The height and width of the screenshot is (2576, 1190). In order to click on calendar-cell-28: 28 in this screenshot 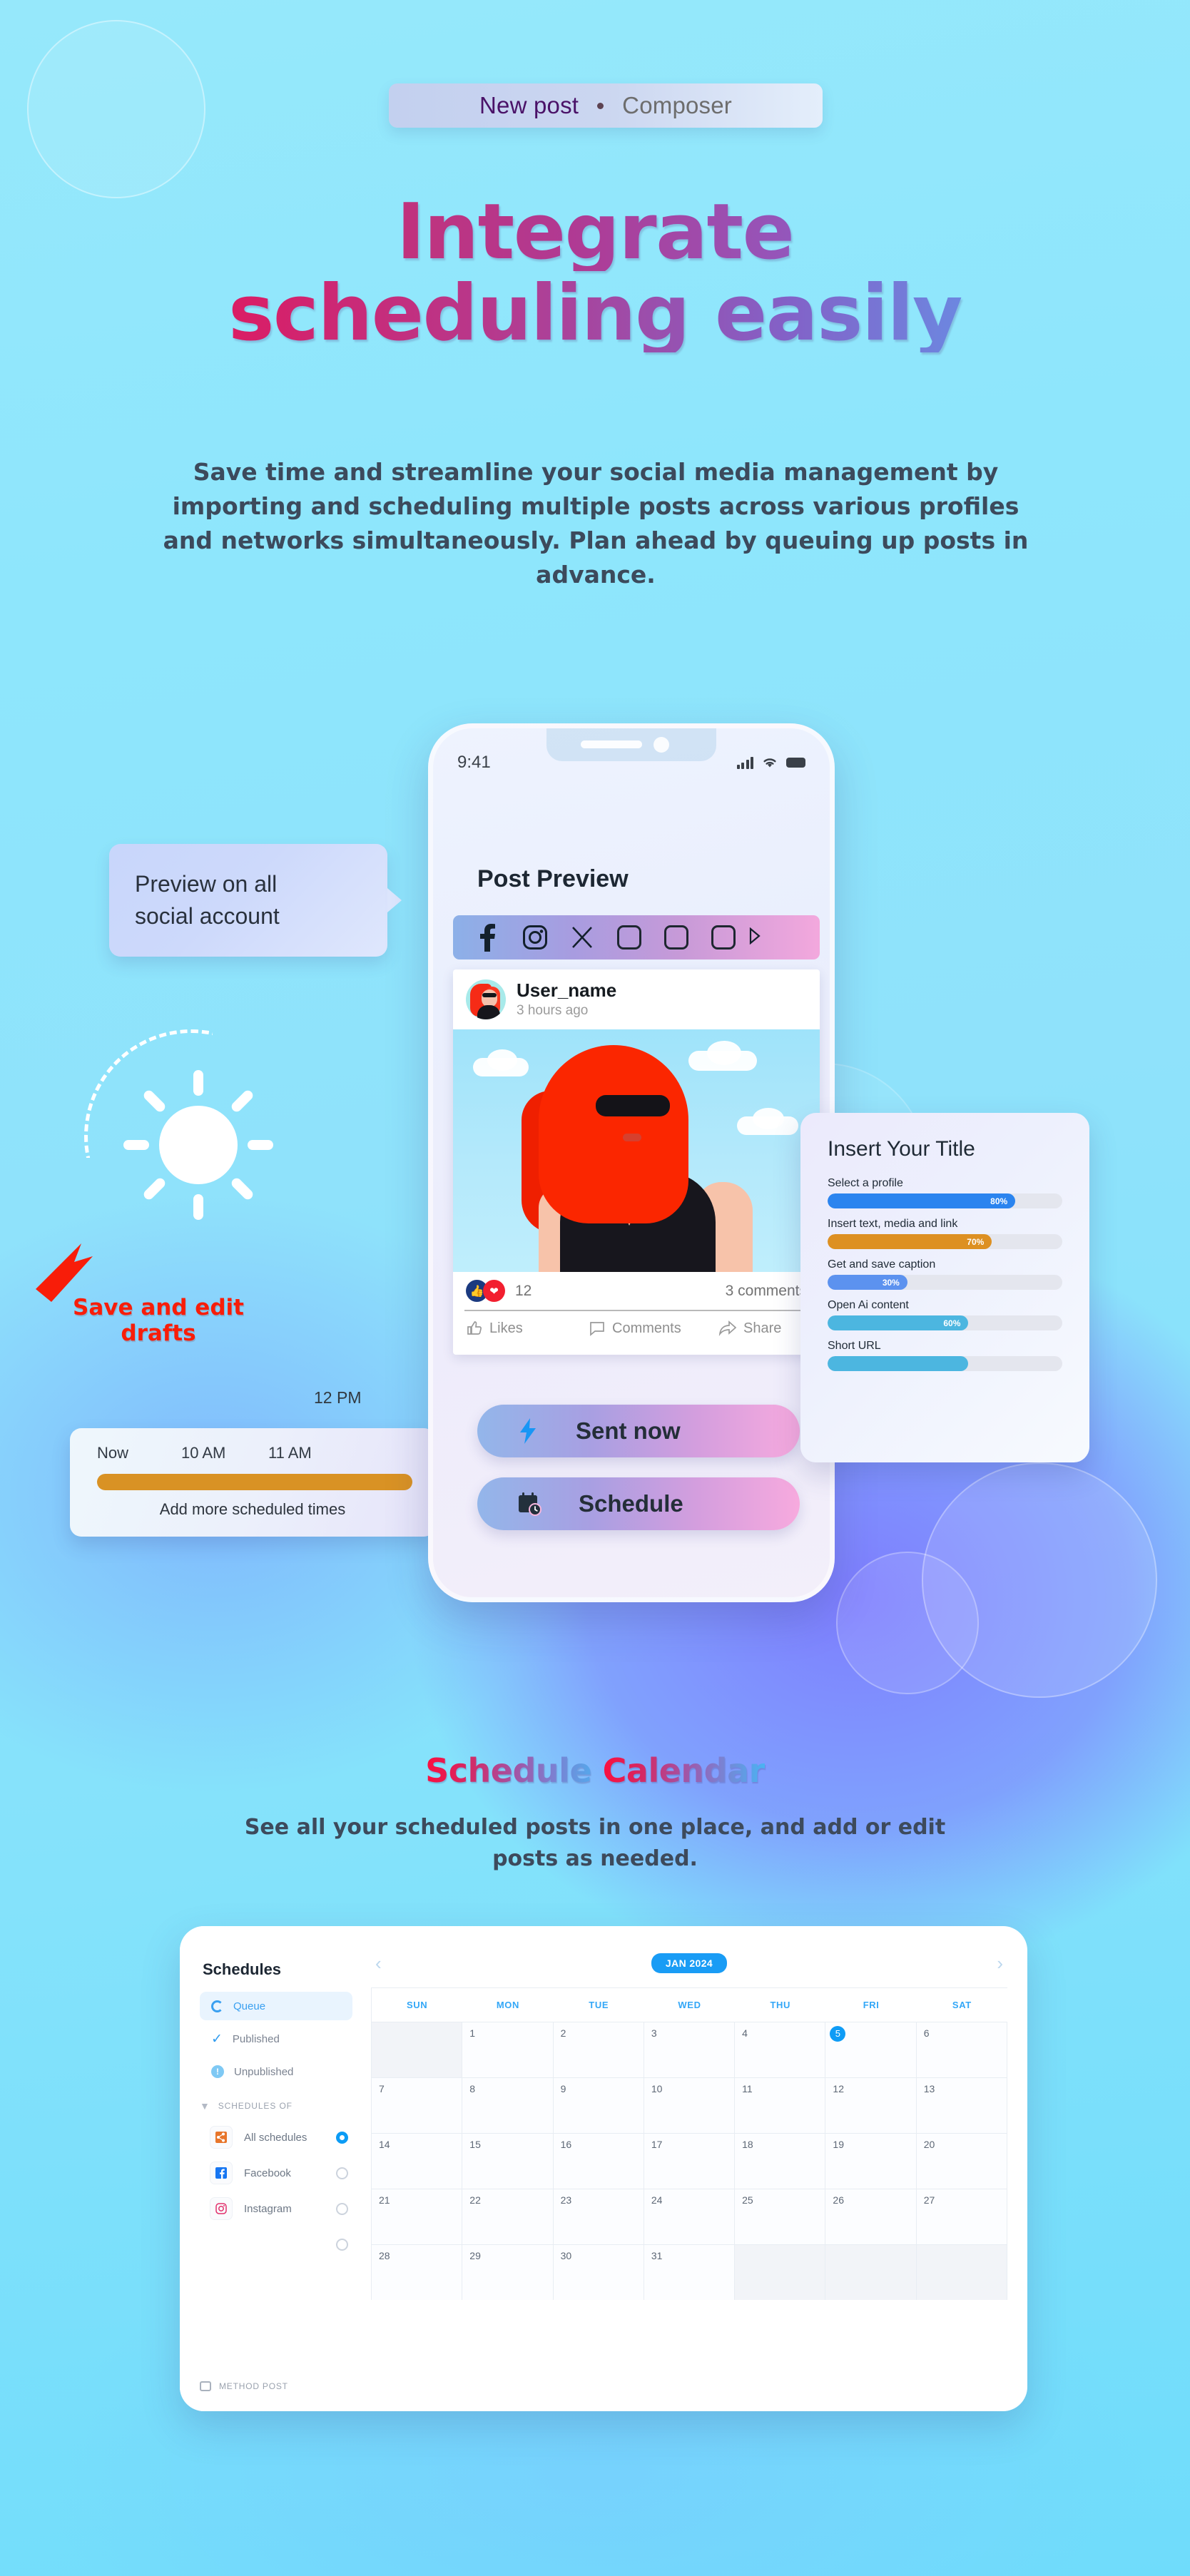, I will do `click(417, 2272)`.